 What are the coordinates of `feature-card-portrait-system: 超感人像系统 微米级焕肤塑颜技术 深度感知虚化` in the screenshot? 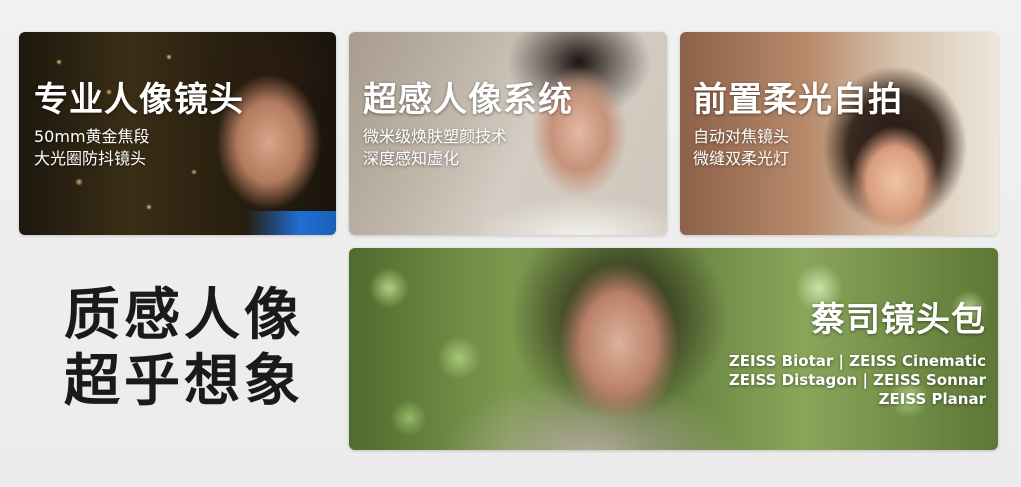 It's located at (508, 133).